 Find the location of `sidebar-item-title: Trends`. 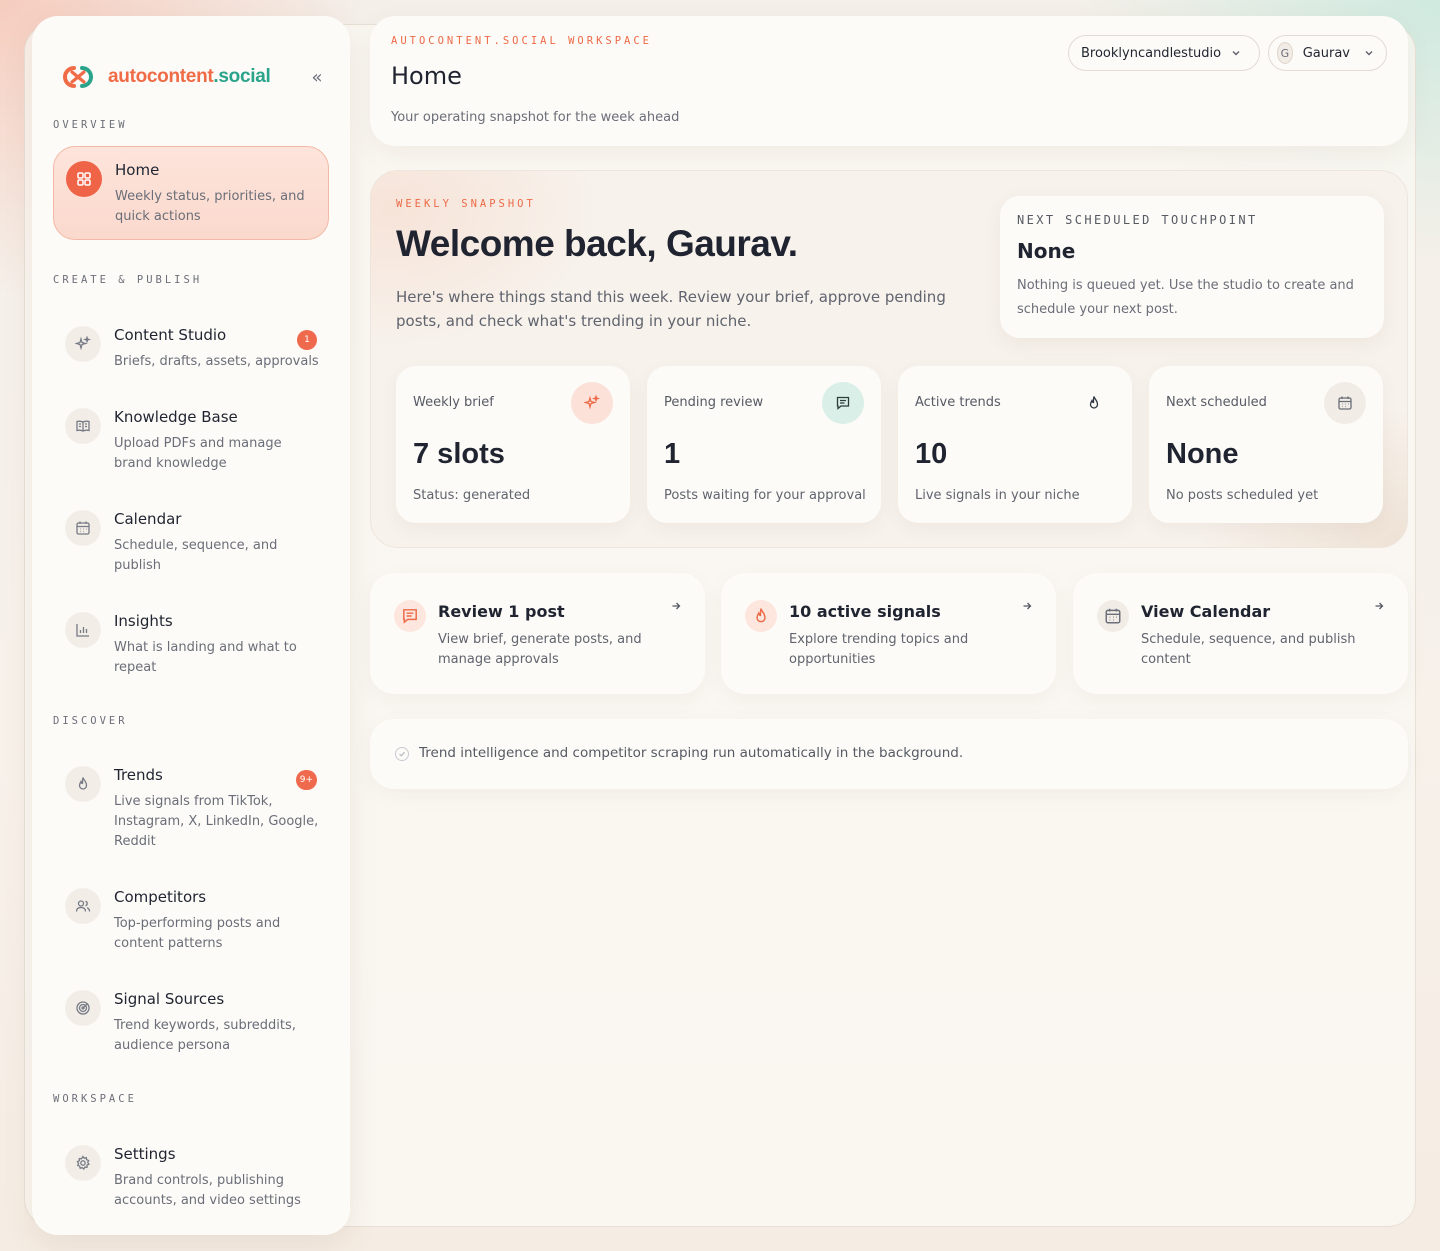

sidebar-item-title: Trends is located at coordinates (138, 775).